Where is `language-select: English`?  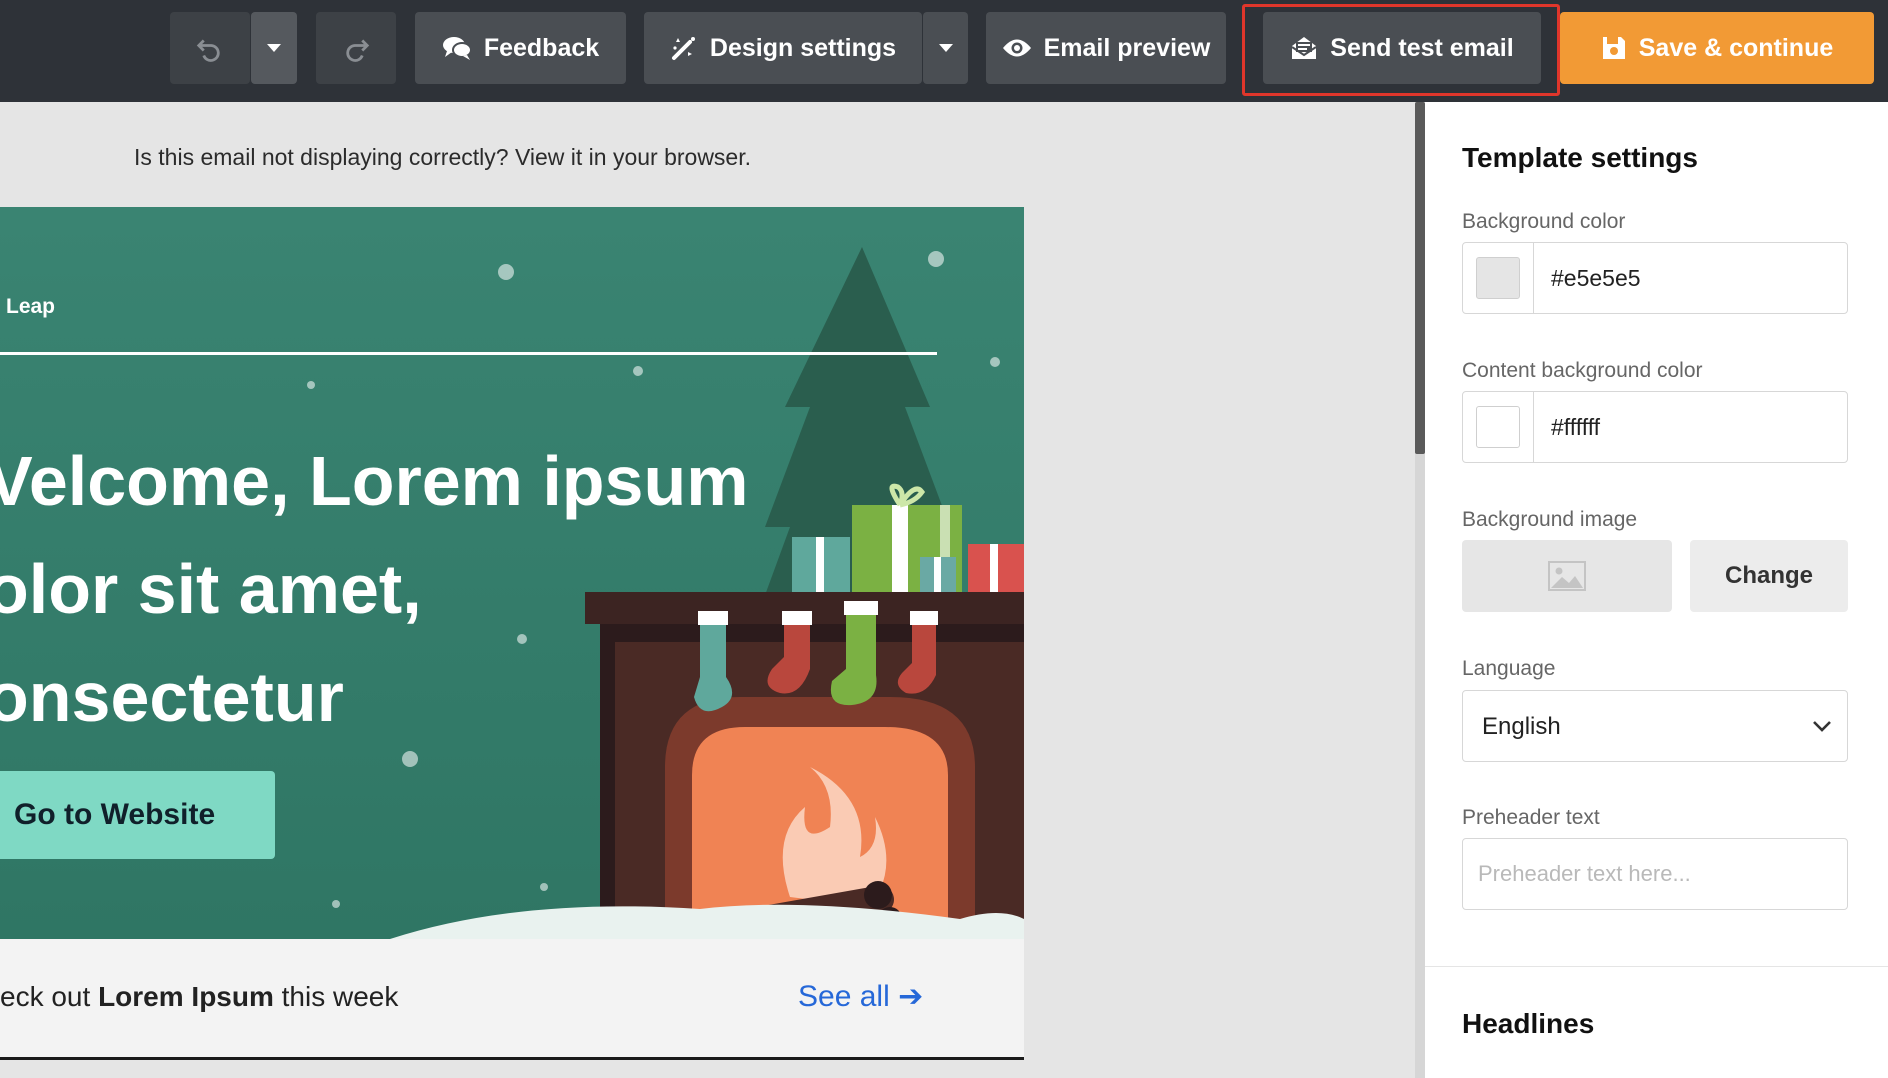 language-select: English is located at coordinates (1655, 726).